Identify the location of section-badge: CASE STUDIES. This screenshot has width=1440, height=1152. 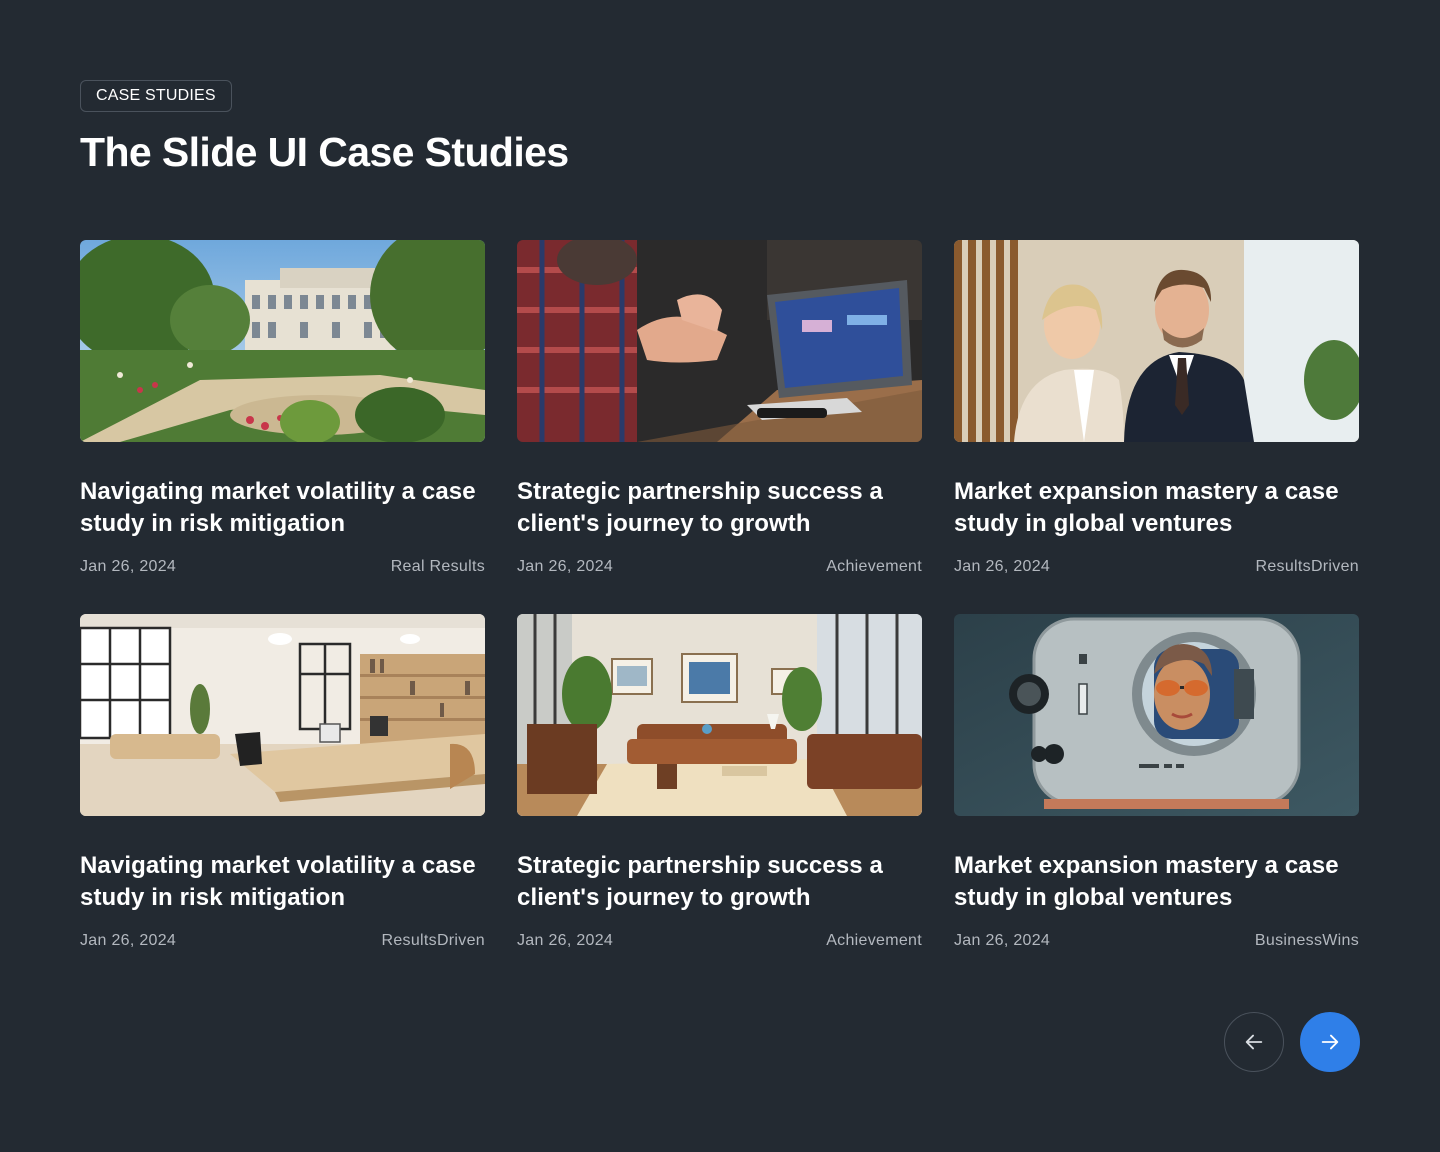
(156, 96).